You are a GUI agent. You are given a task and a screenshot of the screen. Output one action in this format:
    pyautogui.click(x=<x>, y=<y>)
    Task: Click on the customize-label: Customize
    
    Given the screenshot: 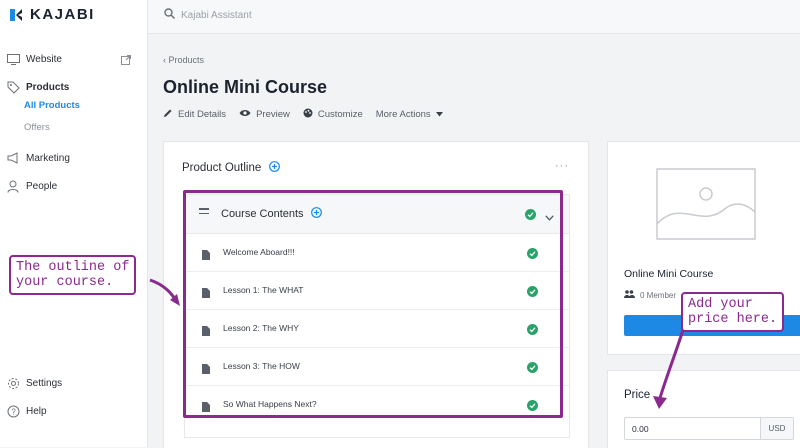 What is the action you would take?
    pyautogui.click(x=340, y=114)
    